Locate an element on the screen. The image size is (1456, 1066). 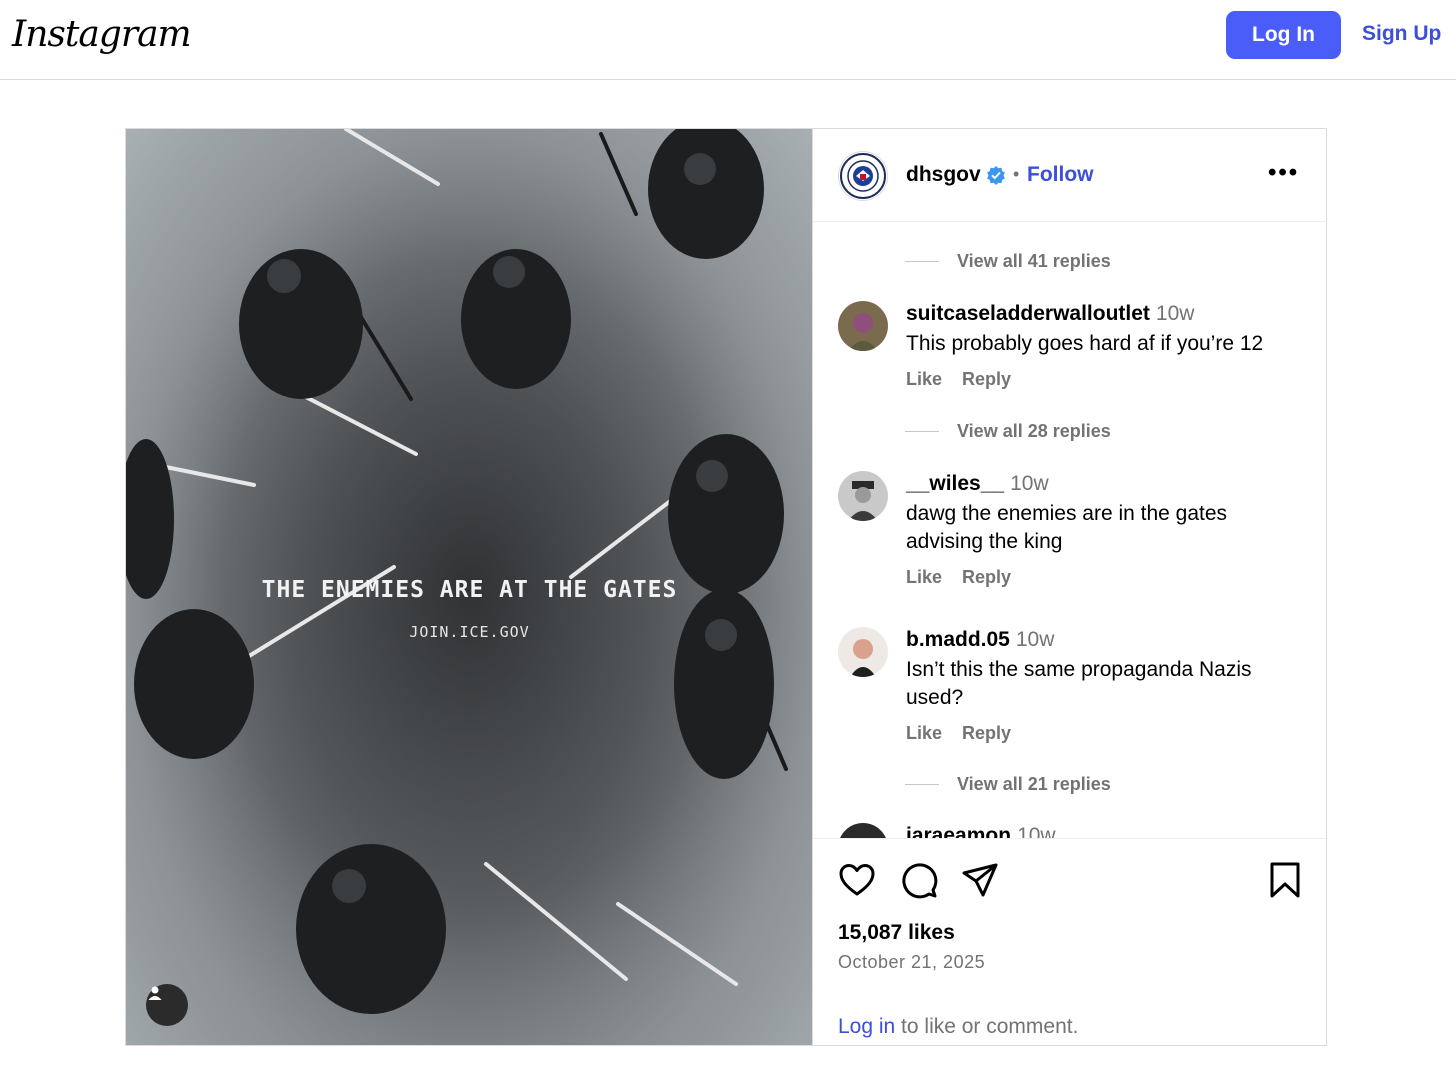
user-tag-button is located at coordinates (167, 1005).